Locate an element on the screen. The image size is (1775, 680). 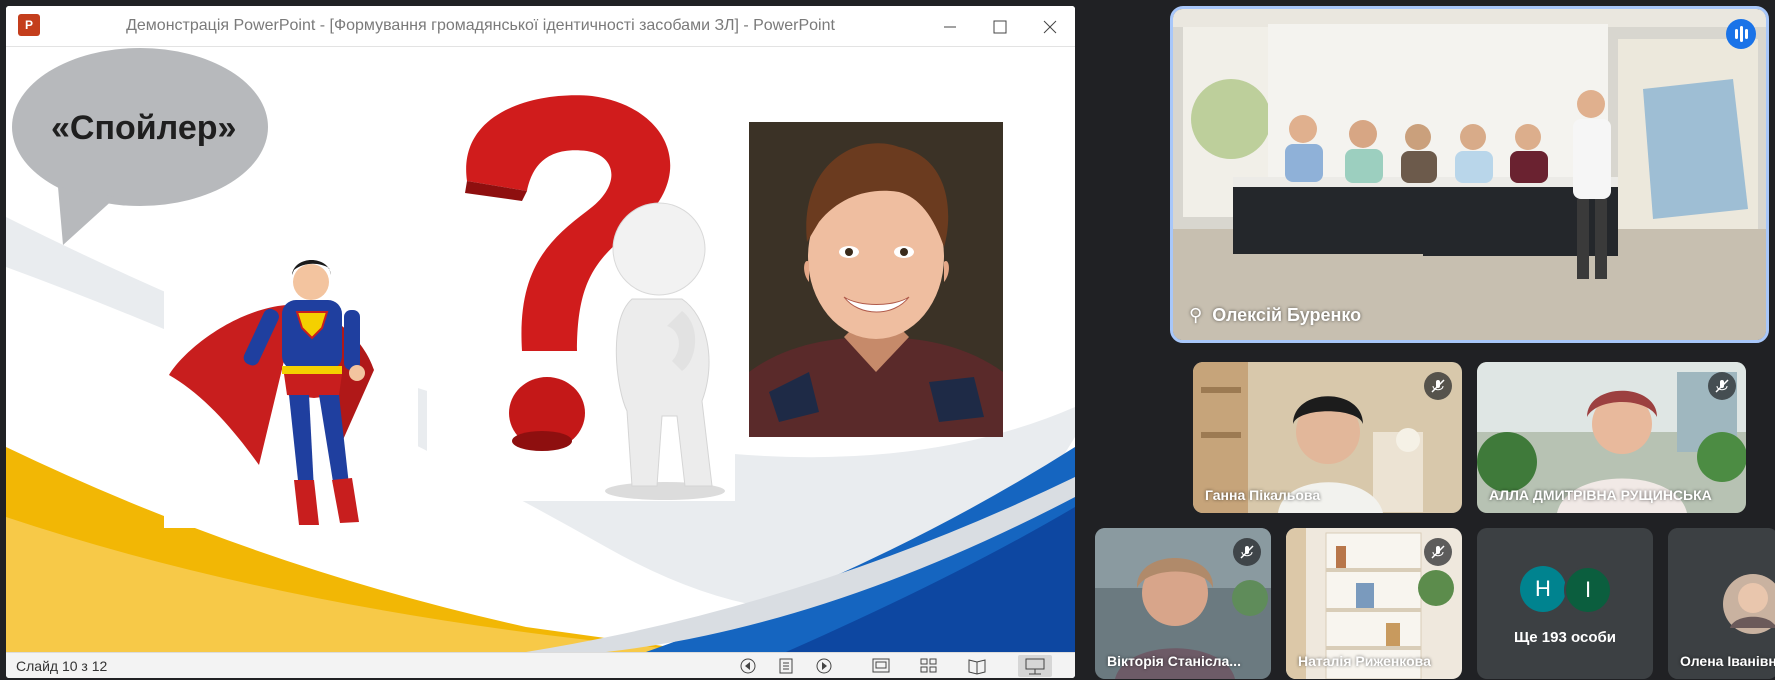
normal-view-icon is located at coordinates (881, 665).